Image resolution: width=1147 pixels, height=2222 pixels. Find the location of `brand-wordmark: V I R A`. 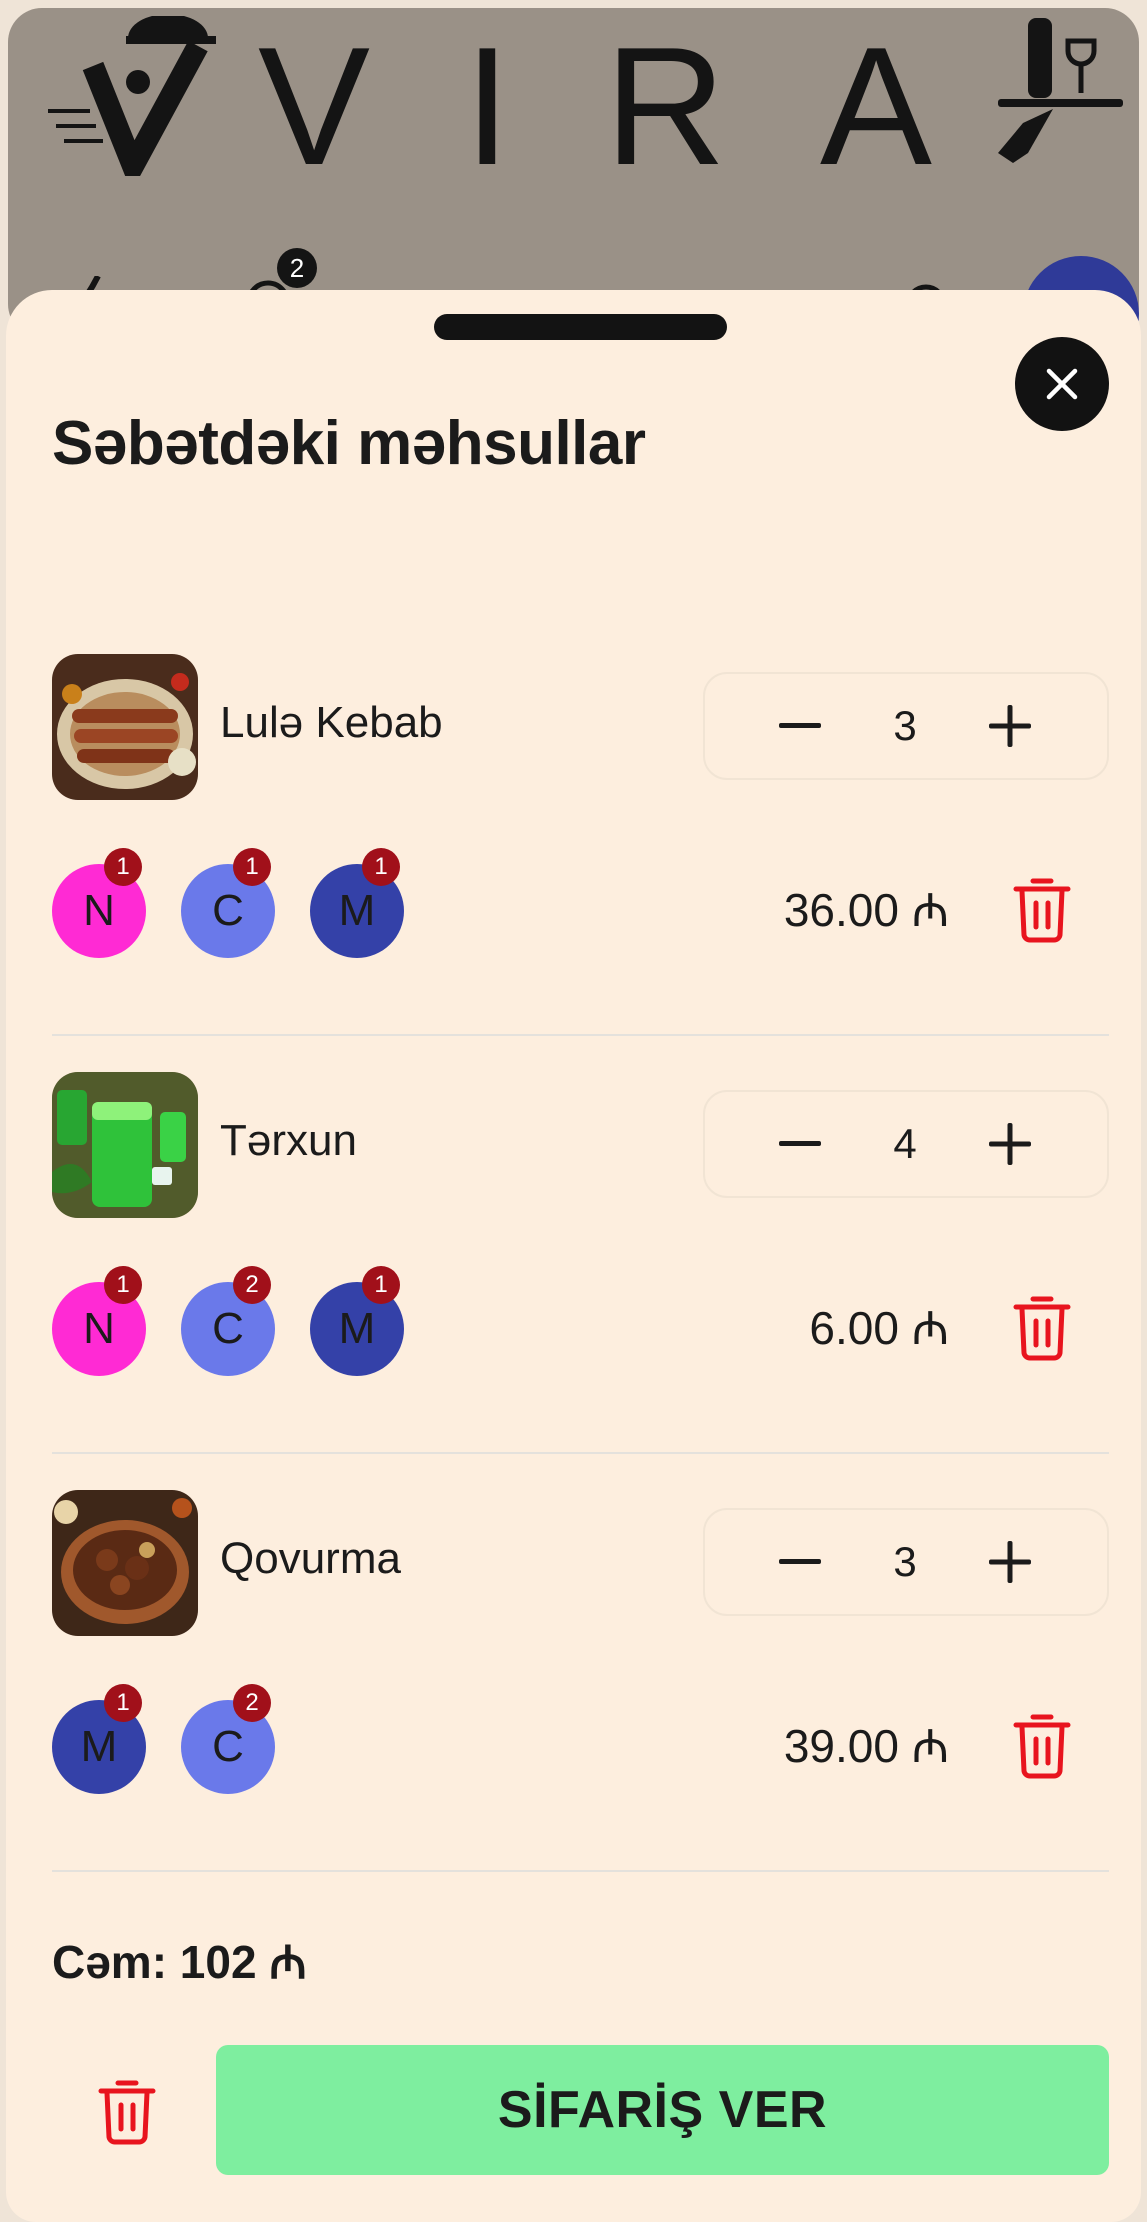

brand-wordmark: V I R A is located at coordinates (598, 106).